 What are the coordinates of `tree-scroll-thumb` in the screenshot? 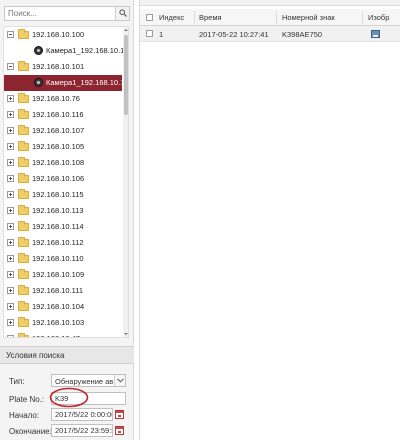 It's located at (126, 75).